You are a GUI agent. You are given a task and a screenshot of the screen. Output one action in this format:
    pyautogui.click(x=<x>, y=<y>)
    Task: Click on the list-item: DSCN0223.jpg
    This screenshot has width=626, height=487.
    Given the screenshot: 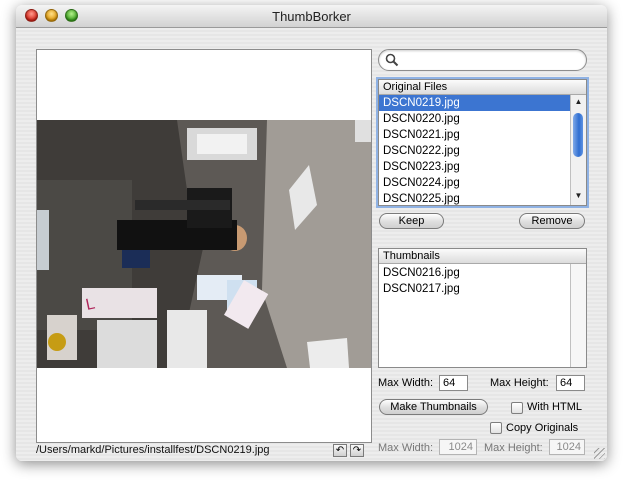 What is the action you would take?
    pyautogui.click(x=475, y=167)
    